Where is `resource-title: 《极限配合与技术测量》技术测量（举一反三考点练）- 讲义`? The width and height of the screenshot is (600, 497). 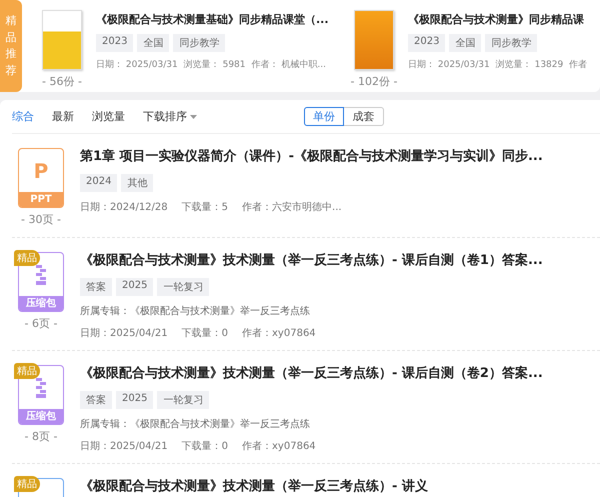
resource-title: 《极限配合与技术测量》技术测量（举一反三考点练）- 讲义 is located at coordinates (254, 487).